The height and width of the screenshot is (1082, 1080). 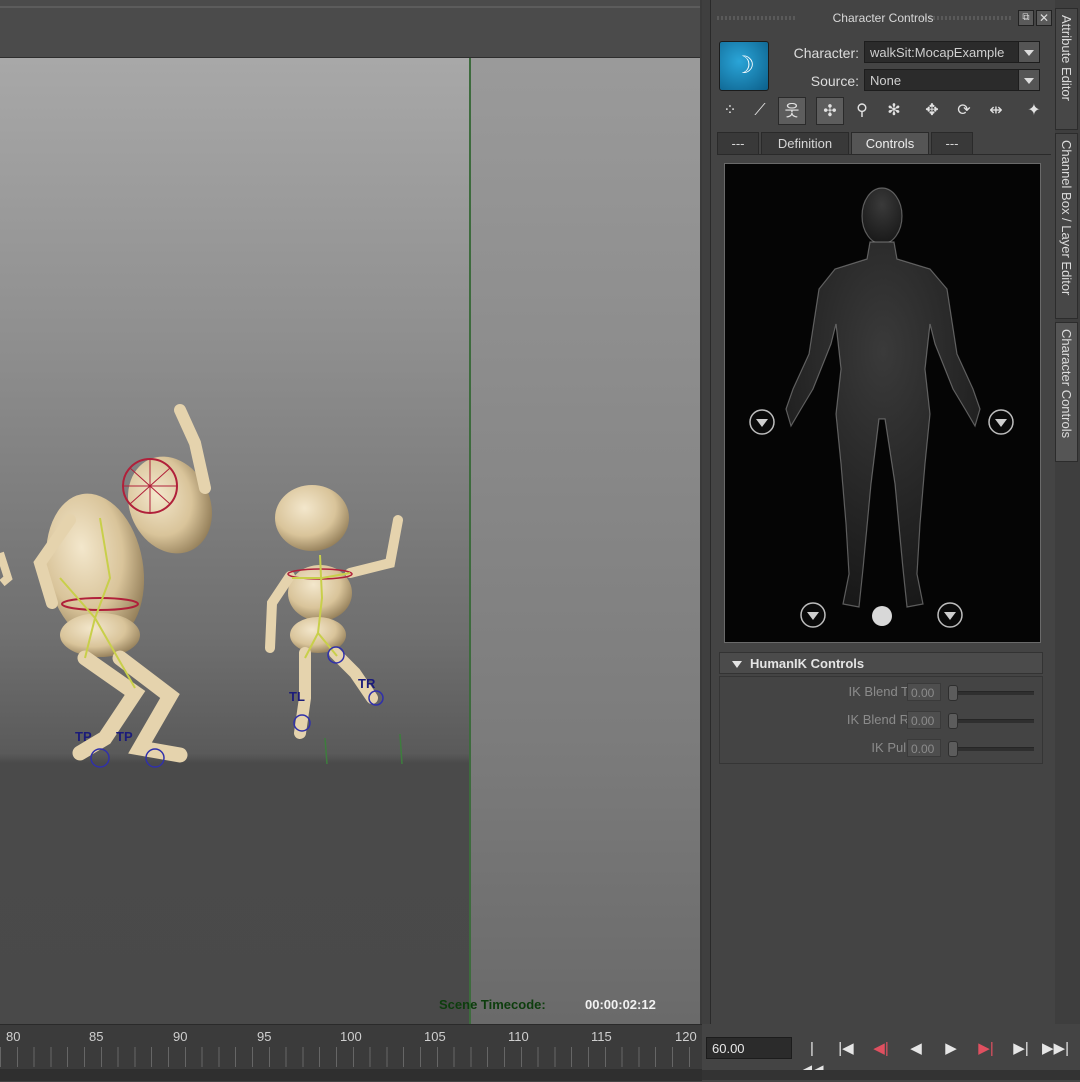 What do you see at coordinates (620, 1004) in the screenshot?
I see `scene-timecode-value: 00:00:02:12` at bounding box center [620, 1004].